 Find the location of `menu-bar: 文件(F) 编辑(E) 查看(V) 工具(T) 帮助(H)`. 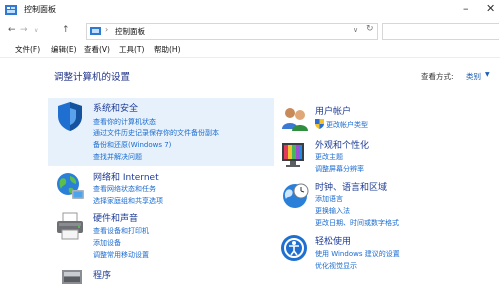

menu-bar: 文件(F) 编辑(E) 查看(V) 工具(T) 帮助(H) is located at coordinates (250, 49).